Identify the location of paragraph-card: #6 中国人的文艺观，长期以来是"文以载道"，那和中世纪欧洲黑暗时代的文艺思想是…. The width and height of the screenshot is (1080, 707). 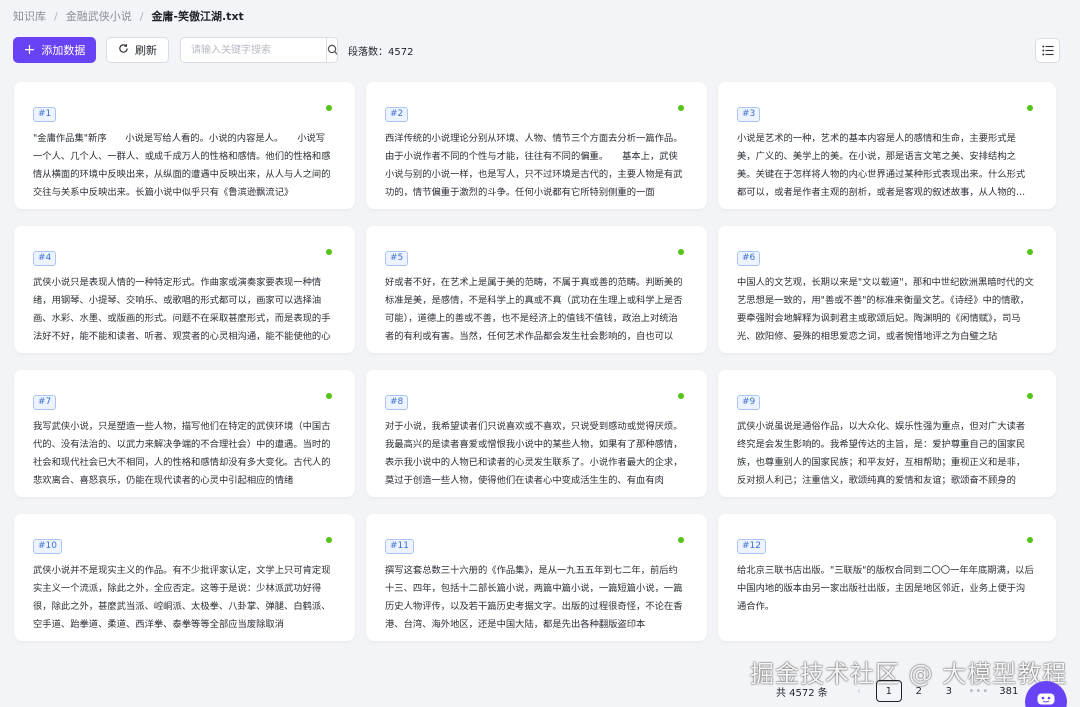
(887, 289).